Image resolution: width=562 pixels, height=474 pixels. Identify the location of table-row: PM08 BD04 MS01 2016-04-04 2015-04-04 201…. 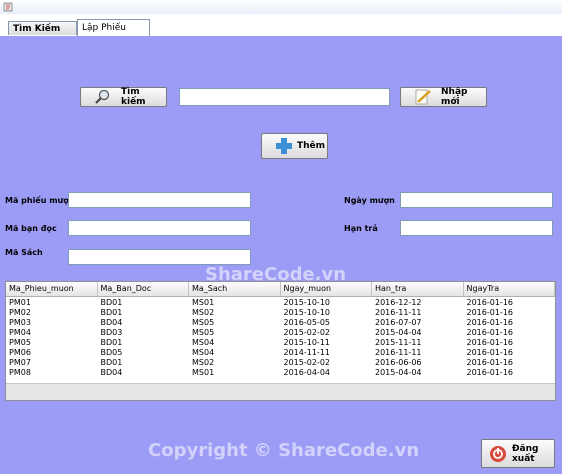
(280, 373).